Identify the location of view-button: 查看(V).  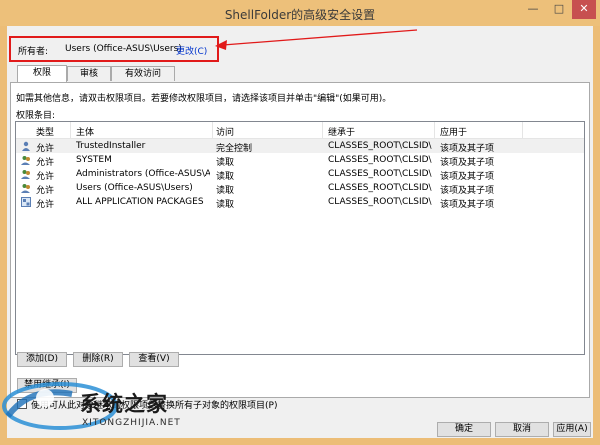
(154, 359).